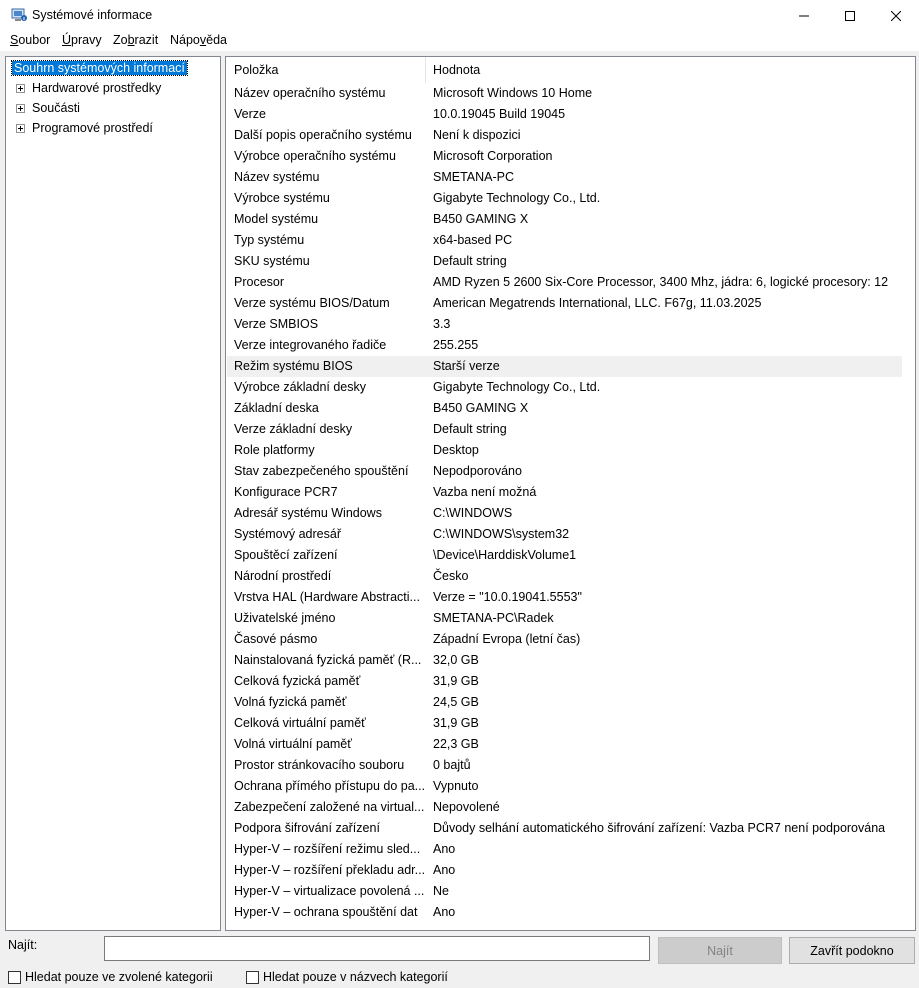 The image size is (919, 988). Describe the element at coordinates (564, 219) in the screenshot. I see `table-row: Model systému B450 GAMING X` at that location.